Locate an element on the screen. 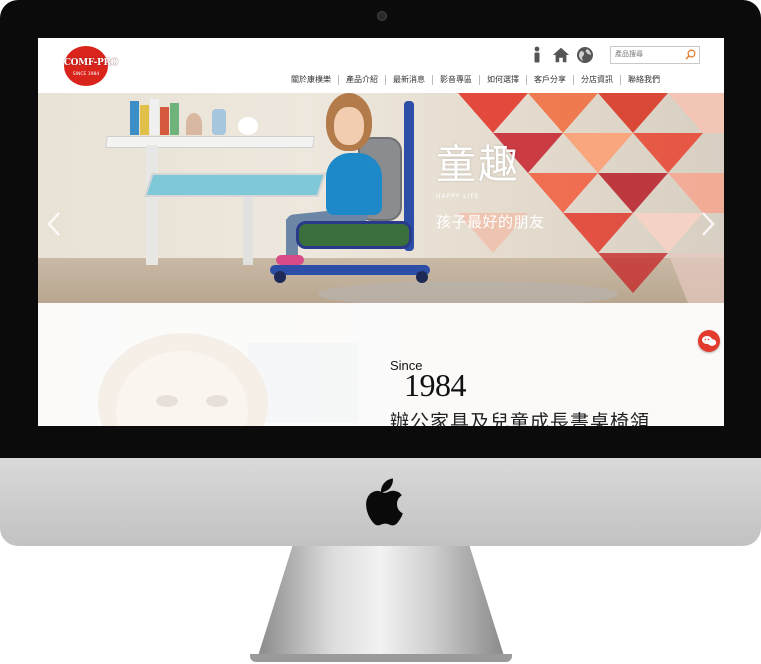 Image resolution: width=761 pixels, height=664 pixels. hero-subtitle: 孩子最好的朋友 is located at coordinates (490, 222).